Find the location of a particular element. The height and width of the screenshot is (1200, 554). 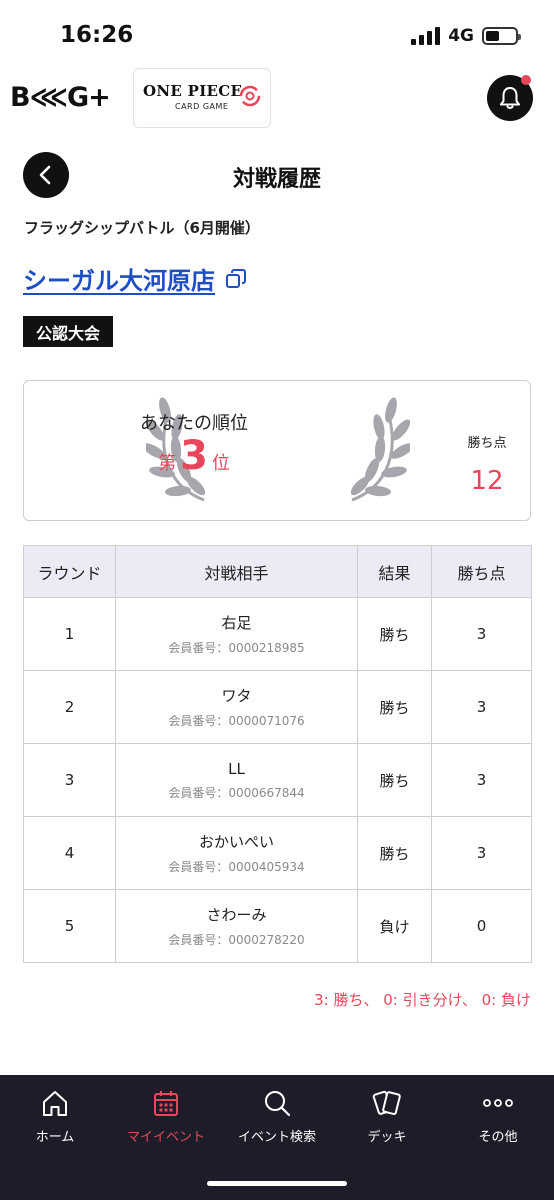

more-icon is located at coordinates (498, 1103).